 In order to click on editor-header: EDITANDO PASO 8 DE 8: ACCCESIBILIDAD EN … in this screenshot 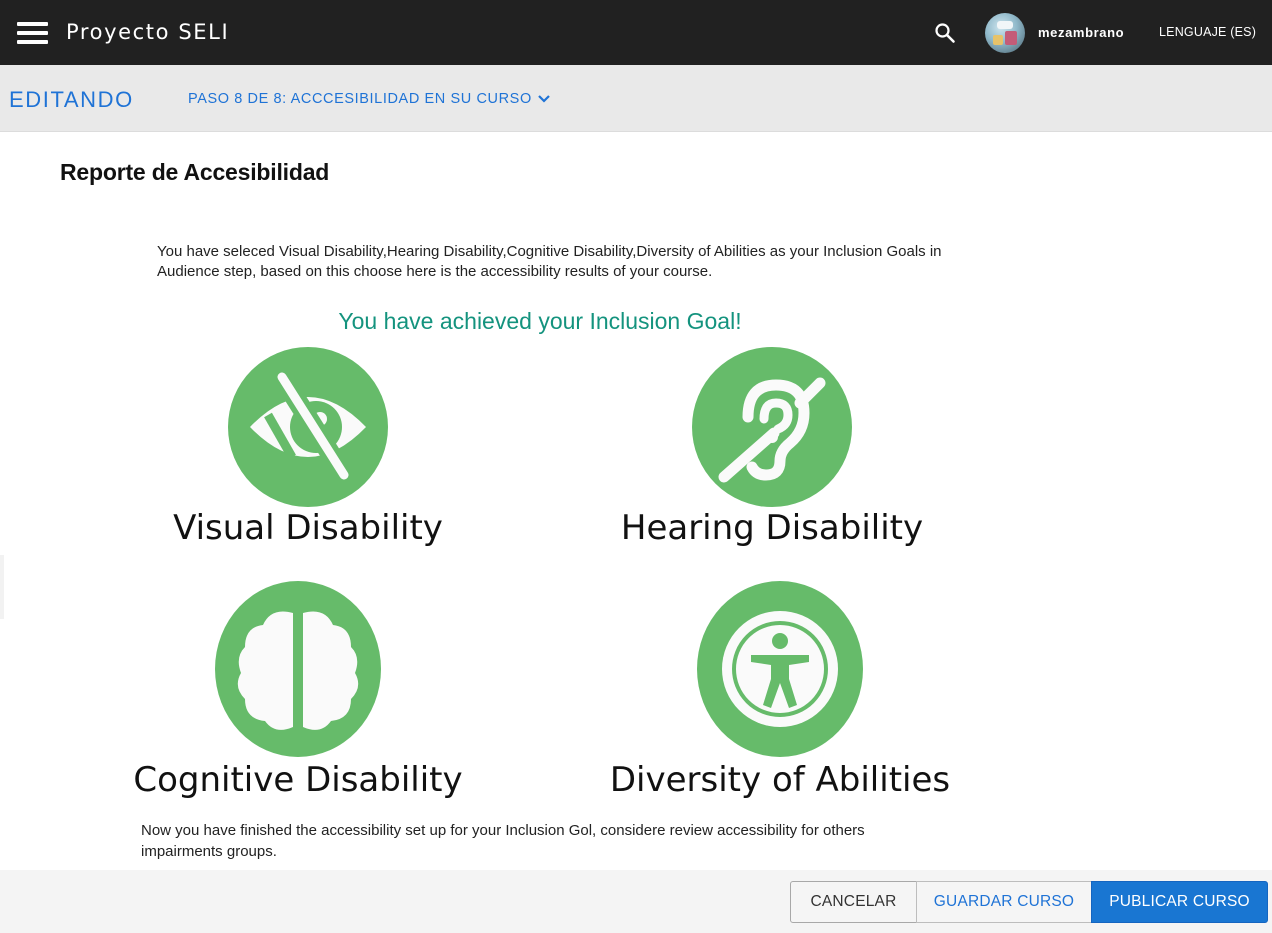, I will do `click(636, 98)`.